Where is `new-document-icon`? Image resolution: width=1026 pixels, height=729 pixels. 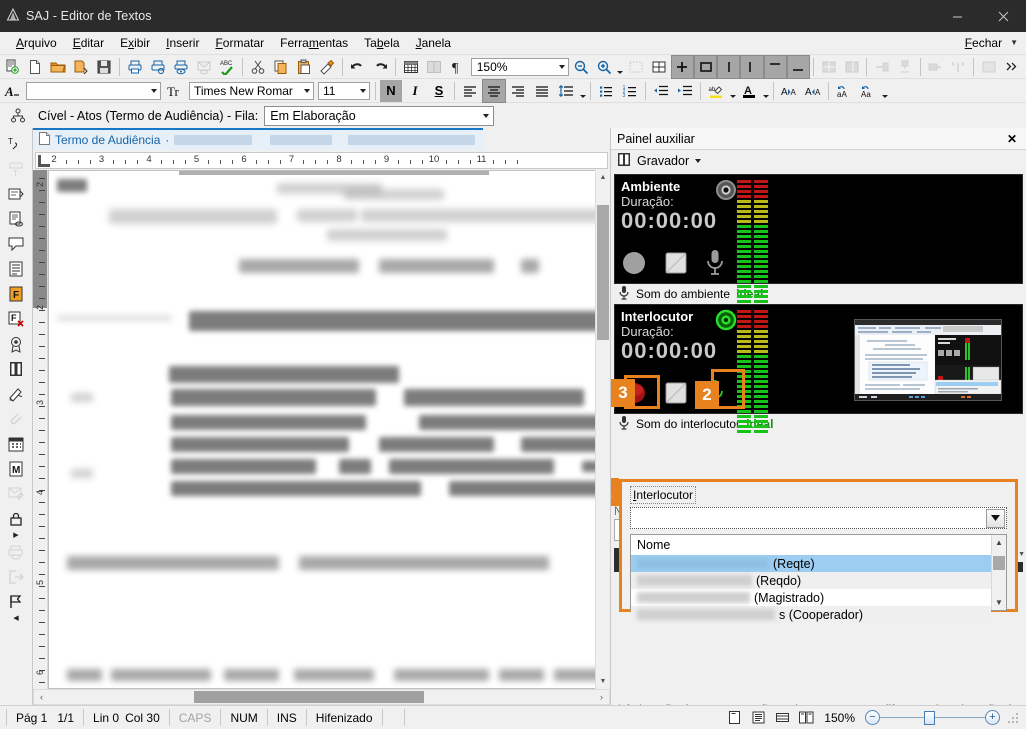
new-document-icon is located at coordinates (34, 67).